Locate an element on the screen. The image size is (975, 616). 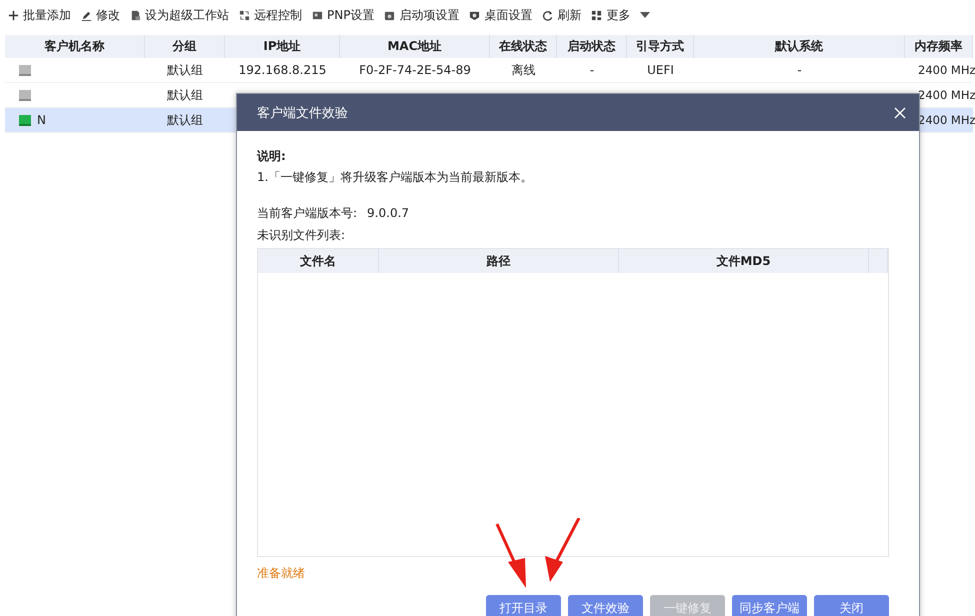
column-header: 文件名 is located at coordinates (318, 261).